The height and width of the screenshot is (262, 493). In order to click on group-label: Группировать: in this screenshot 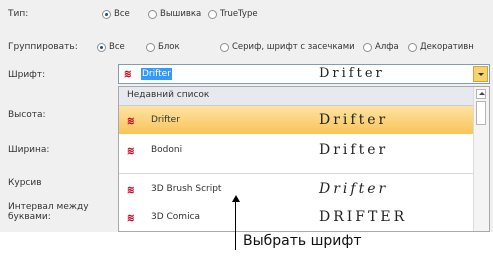, I will do `click(43, 47)`.